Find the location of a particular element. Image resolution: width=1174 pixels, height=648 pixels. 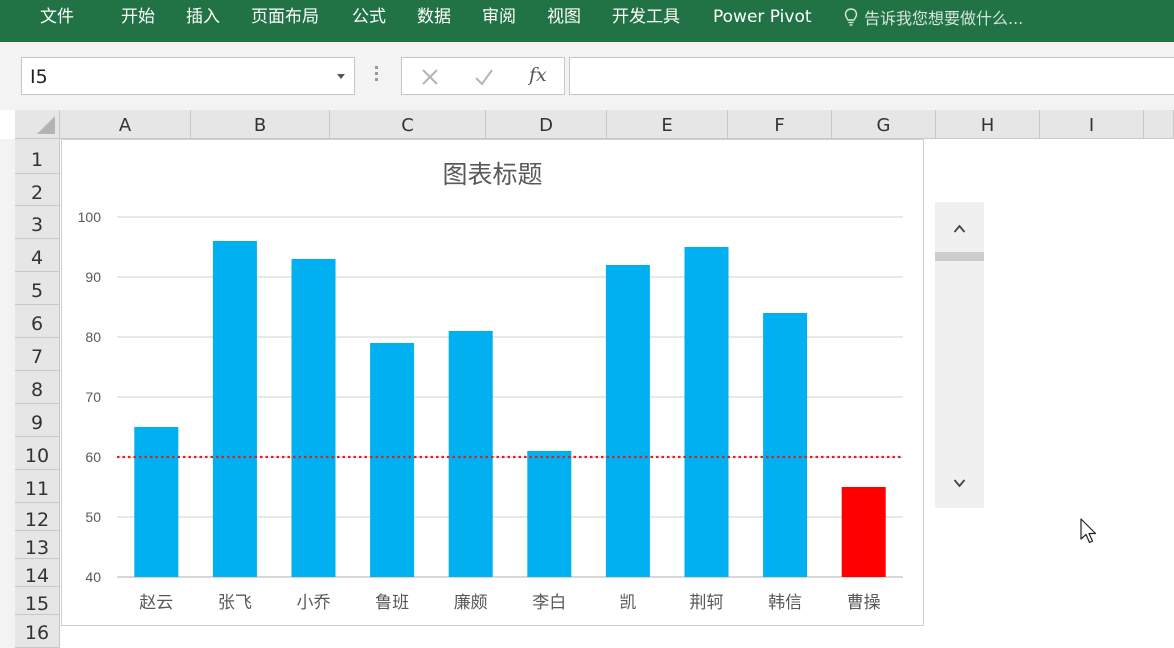

tab-insert: 插入 is located at coordinates (203, 17).